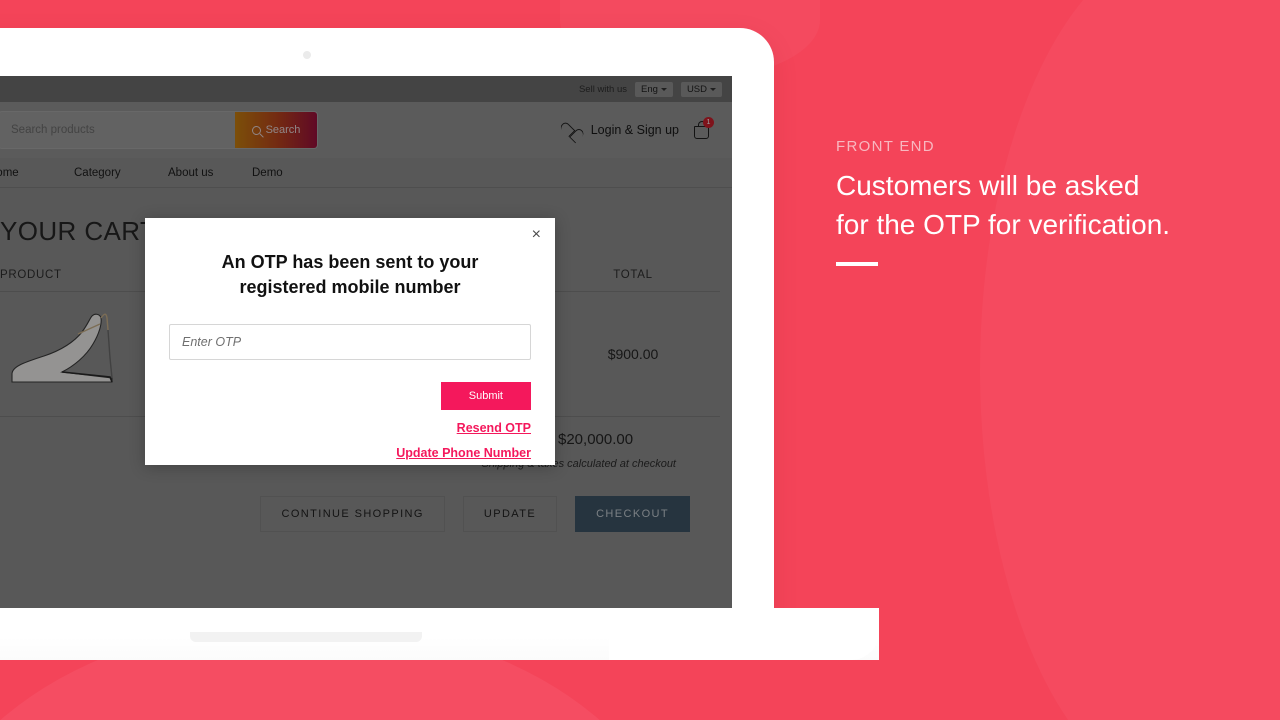 The height and width of the screenshot is (720, 1280). I want to click on nav-item-demo: Demo, so click(294, 173).